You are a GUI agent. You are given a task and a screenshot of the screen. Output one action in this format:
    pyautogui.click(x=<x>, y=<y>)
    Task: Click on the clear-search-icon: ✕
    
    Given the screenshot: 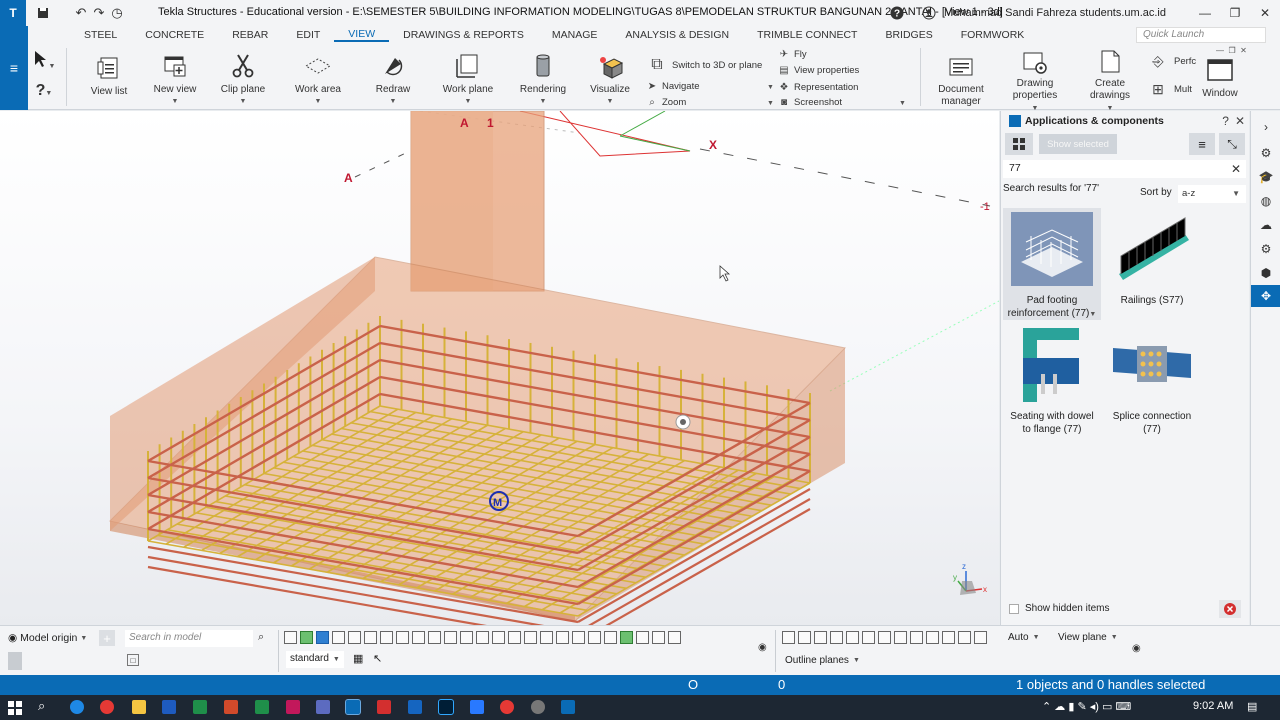 What is the action you would take?
    pyautogui.click(x=1236, y=169)
    